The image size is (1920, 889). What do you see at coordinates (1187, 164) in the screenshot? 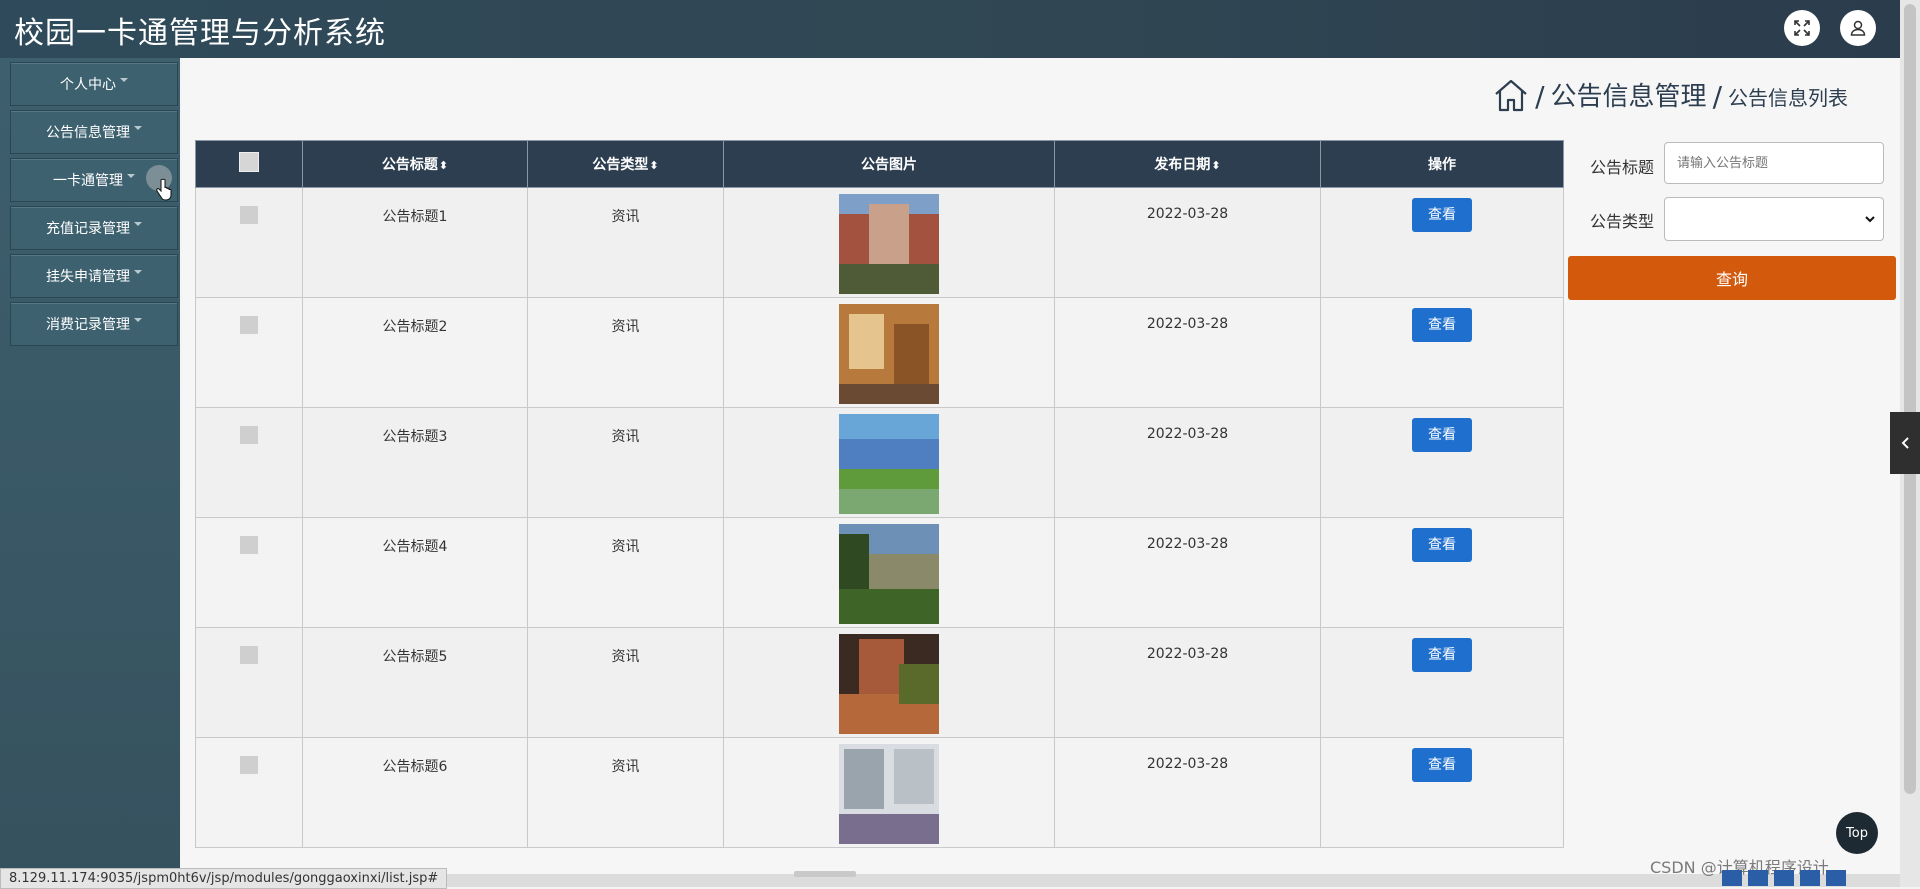
I see `column-header-date: 发布日期⬍` at bounding box center [1187, 164].